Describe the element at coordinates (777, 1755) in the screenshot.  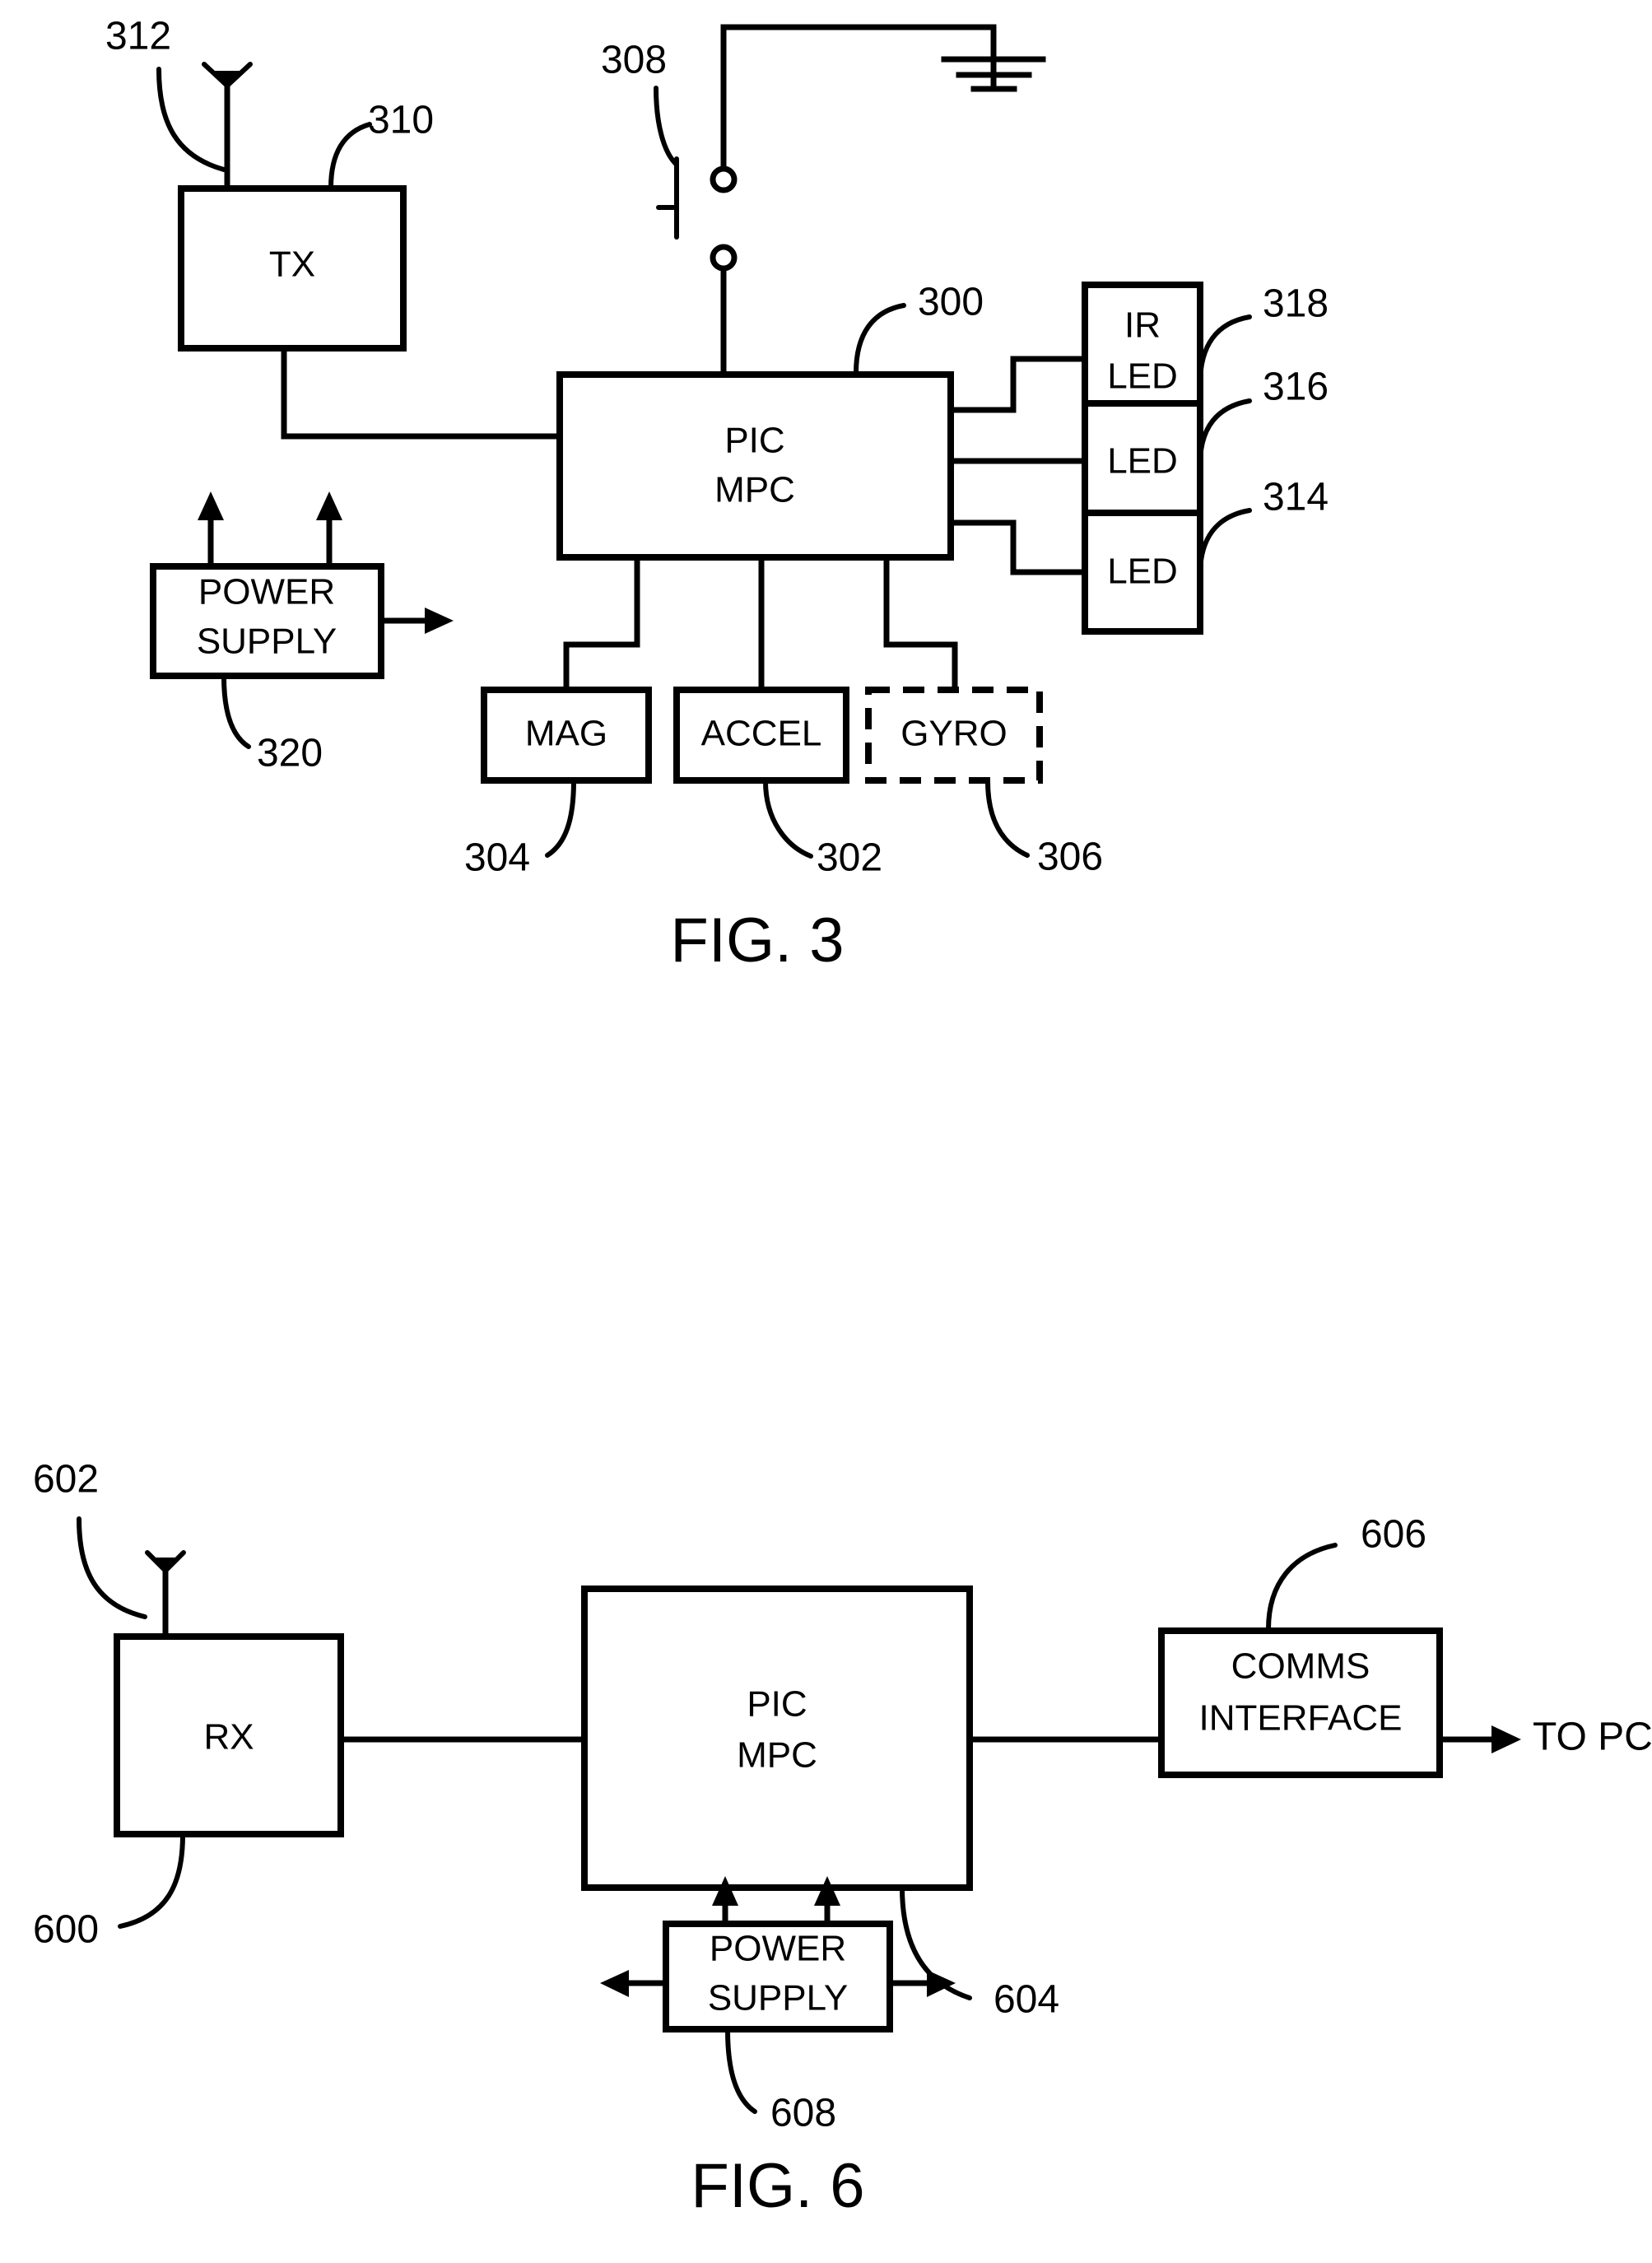
I see `pic-mpc6-label-line2: MPC` at that location.